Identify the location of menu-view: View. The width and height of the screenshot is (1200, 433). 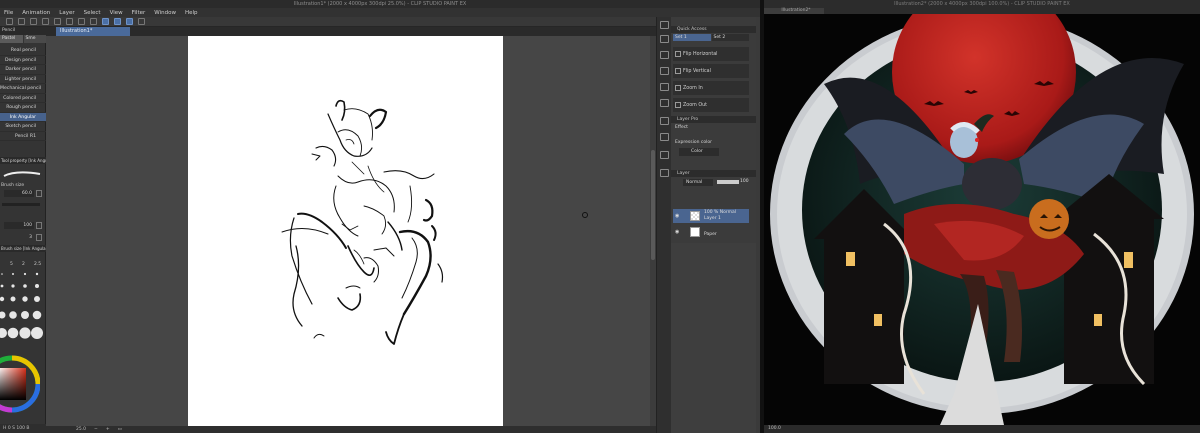
(116, 13).